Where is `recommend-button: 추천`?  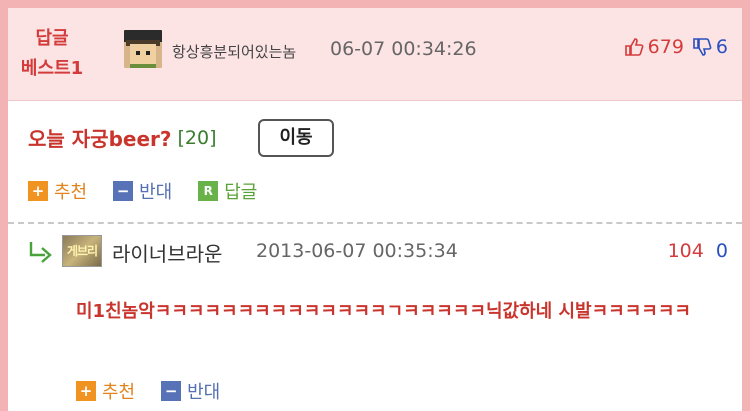 recommend-button: 추천 is located at coordinates (70, 191).